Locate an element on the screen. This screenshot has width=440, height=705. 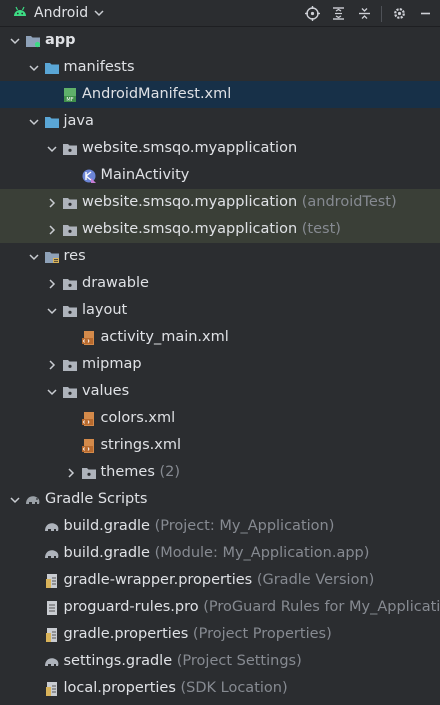
tree-row: build.gradle (Project: My_Application) is located at coordinates (220, 526).